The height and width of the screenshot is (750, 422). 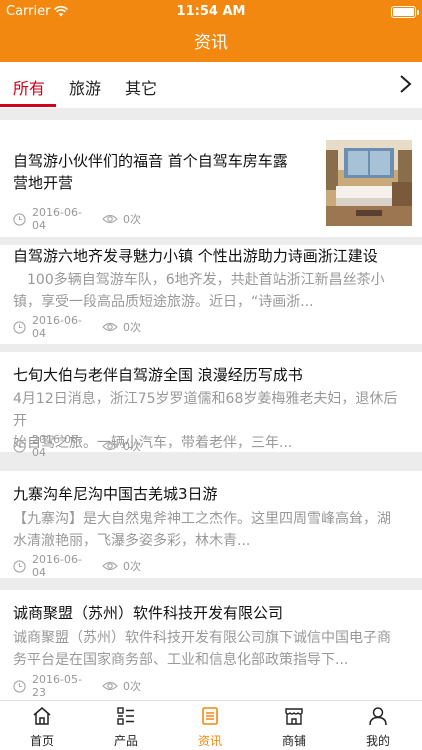 What do you see at coordinates (369, 183) in the screenshot?
I see `article-thumbnail` at bounding box center [369, 183].